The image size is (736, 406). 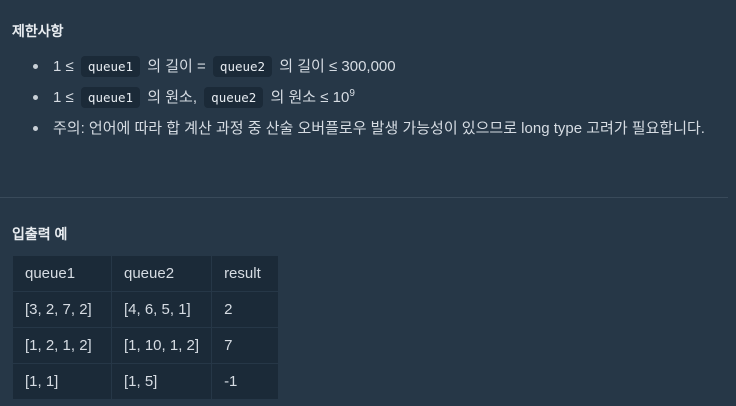 I want to click on table-cell: [4, 6, 5, 1], so click(x=161, y=309).